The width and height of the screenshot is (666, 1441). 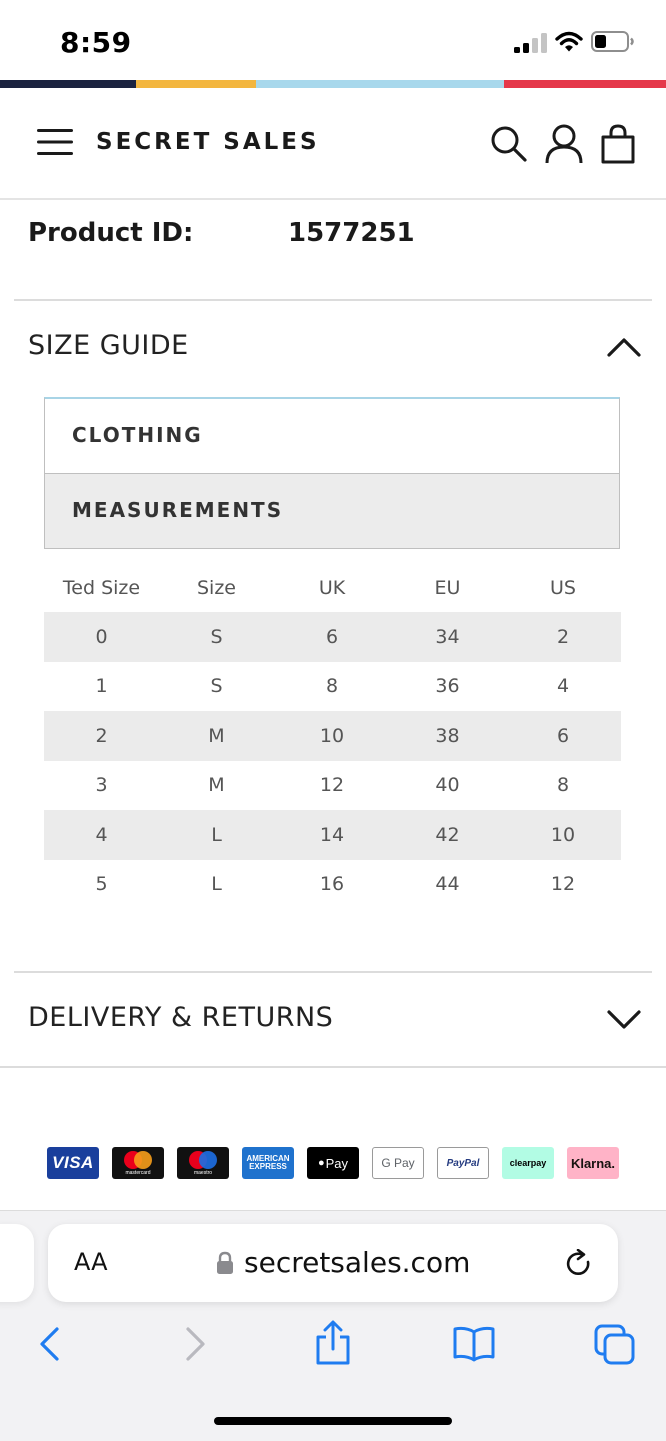 What do you see at coordinates (137, 435) in the screenshot?
I see `tab-clothing-label: CLOTHING` at bounding box center [137, 435].